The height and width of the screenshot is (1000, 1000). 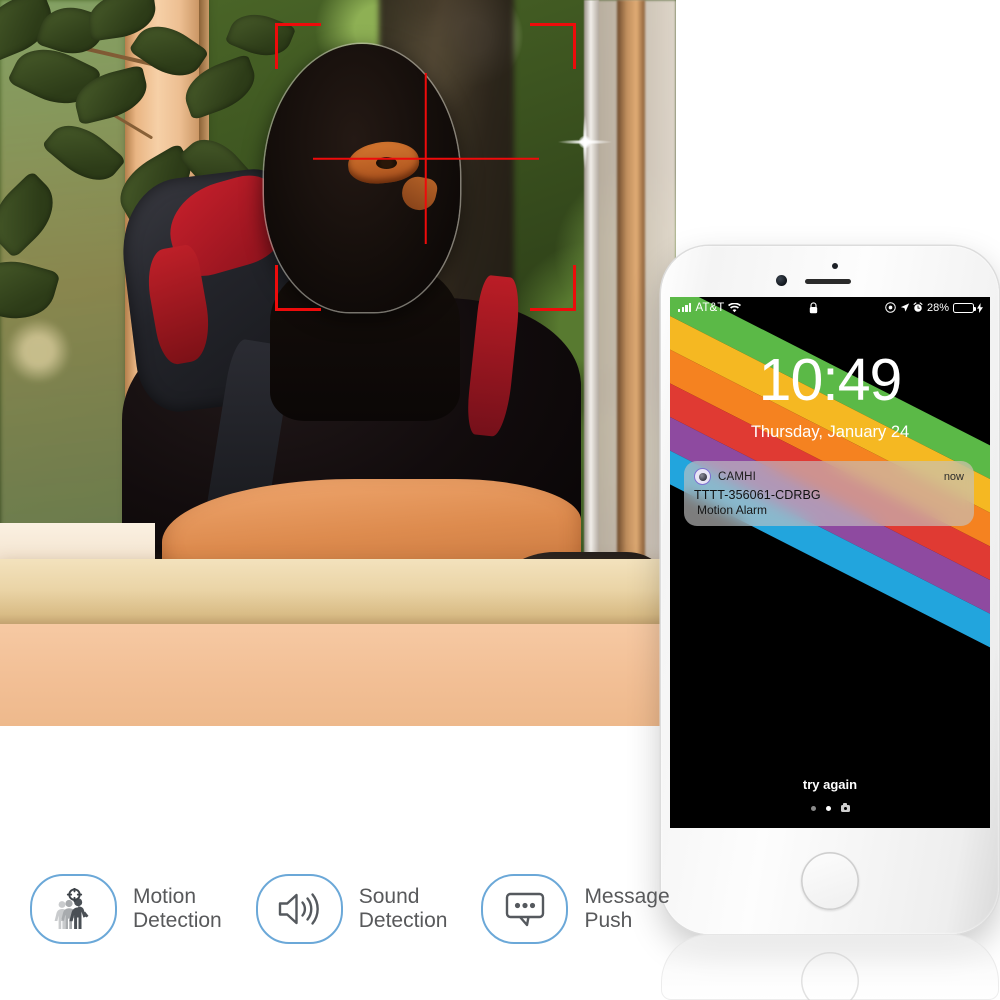 What do you see at coordinates (735, 307) in the screenshot?
I see `wifi-icon` at bounding box center [735, 307].